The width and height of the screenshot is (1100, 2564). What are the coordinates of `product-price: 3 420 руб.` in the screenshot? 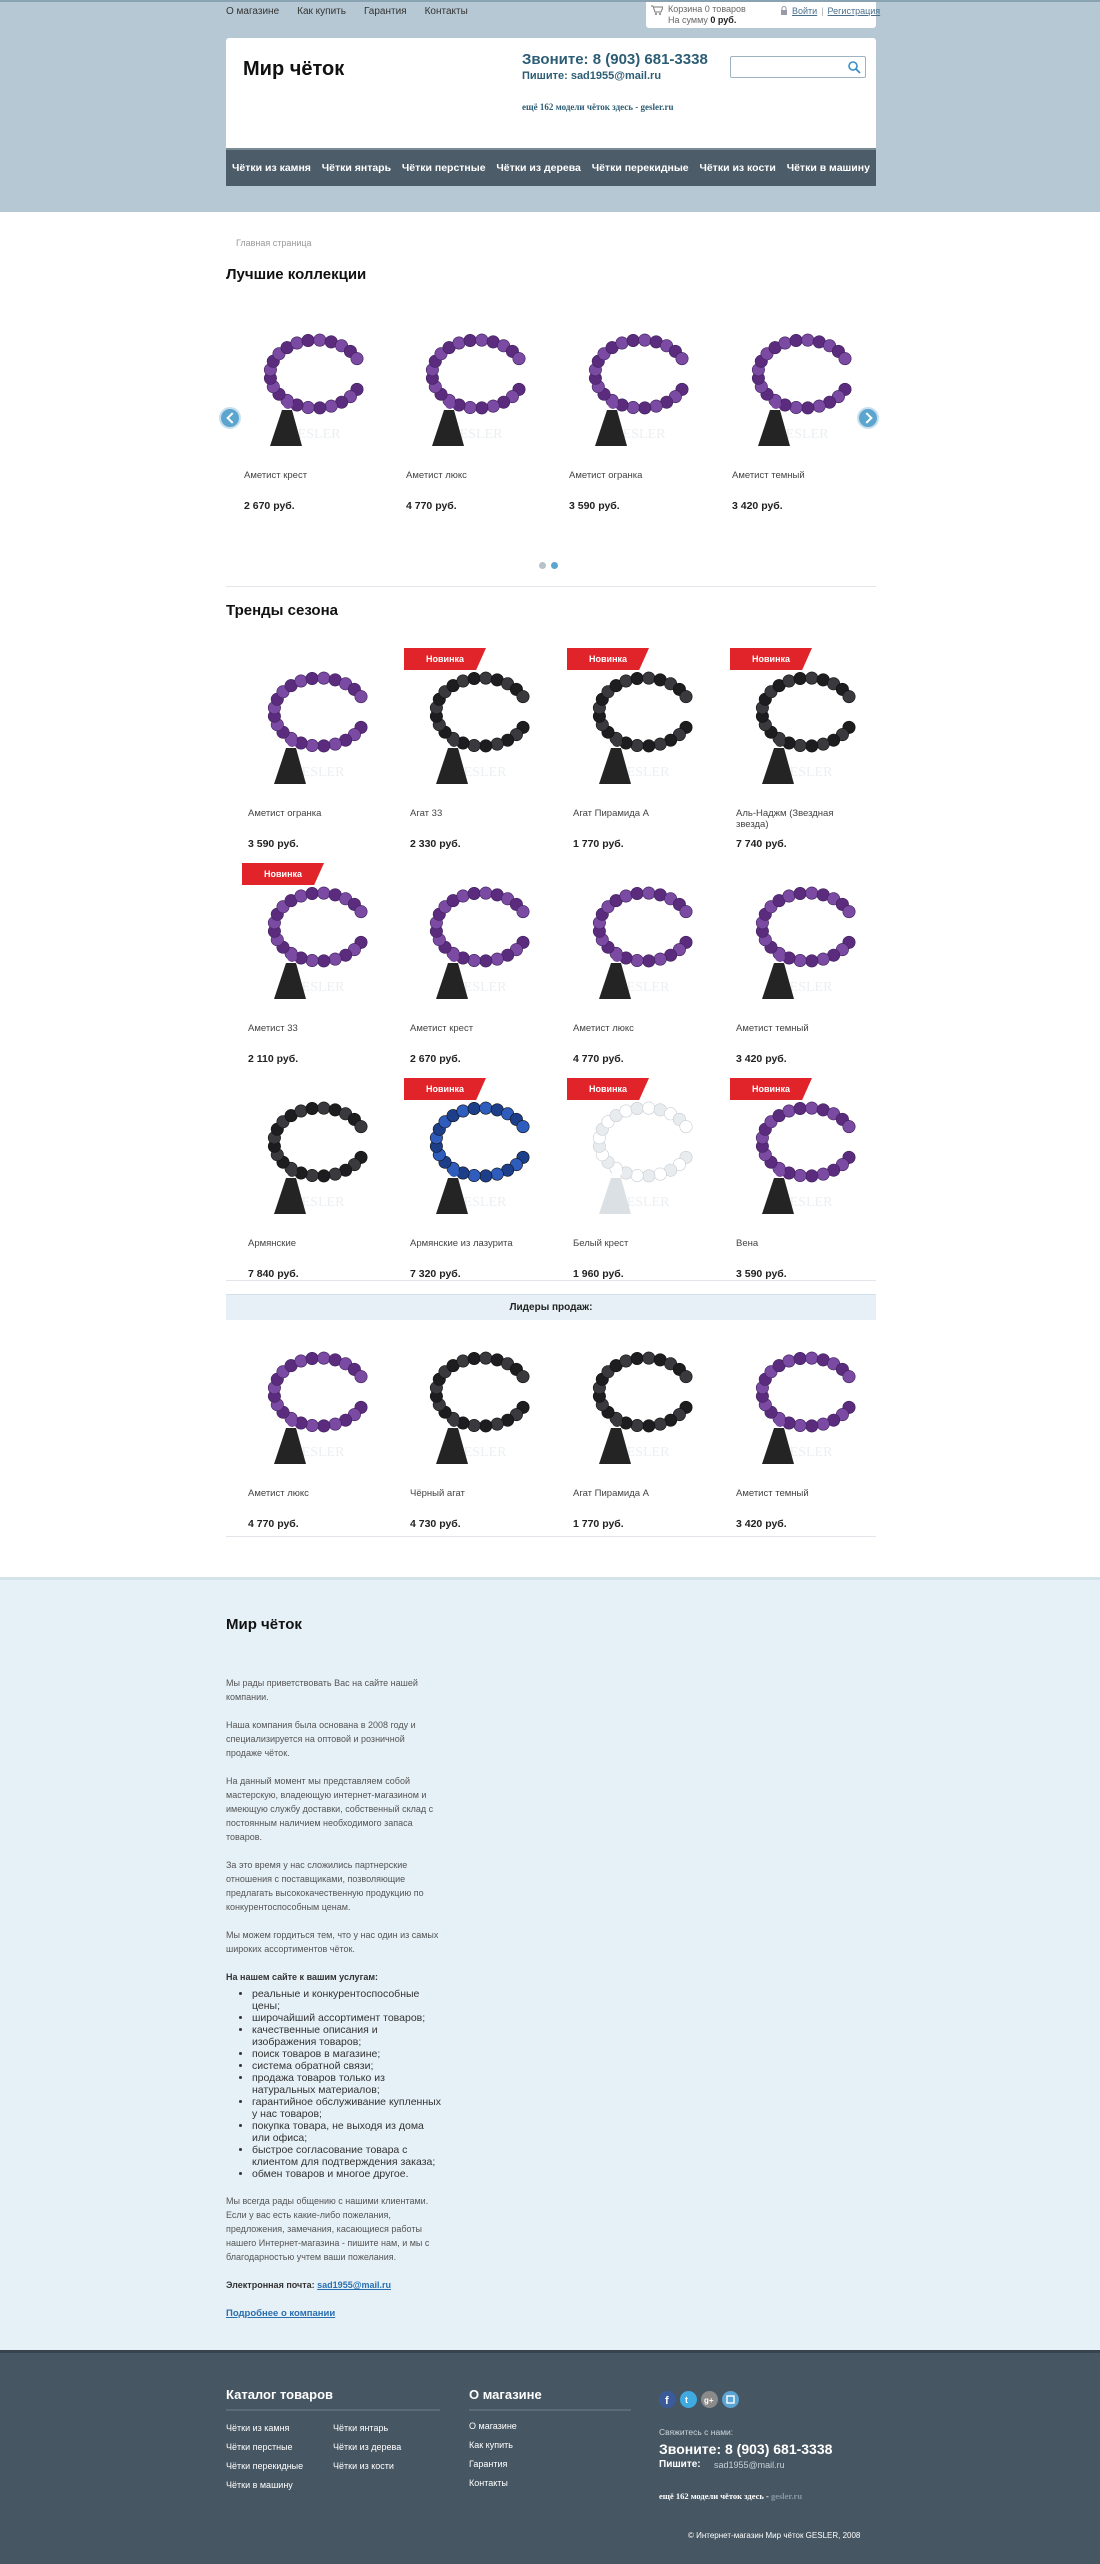 It's located at (757, 506).